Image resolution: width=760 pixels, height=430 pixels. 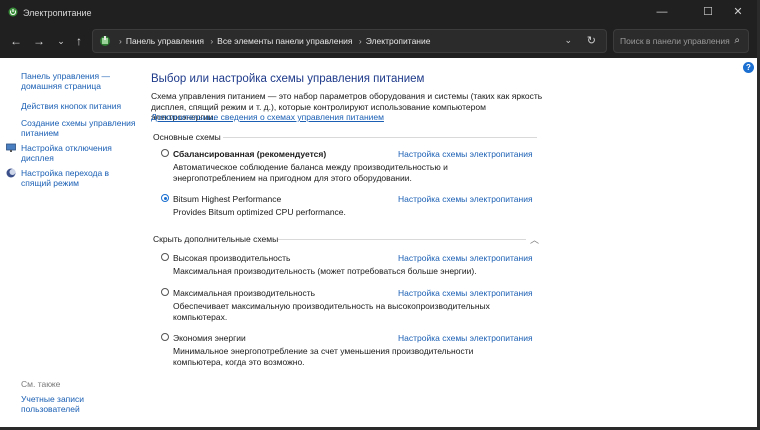 I want to click on plan-settings-link-power-saver: Настройка схемы электропитания, so click(x=465, y=338).